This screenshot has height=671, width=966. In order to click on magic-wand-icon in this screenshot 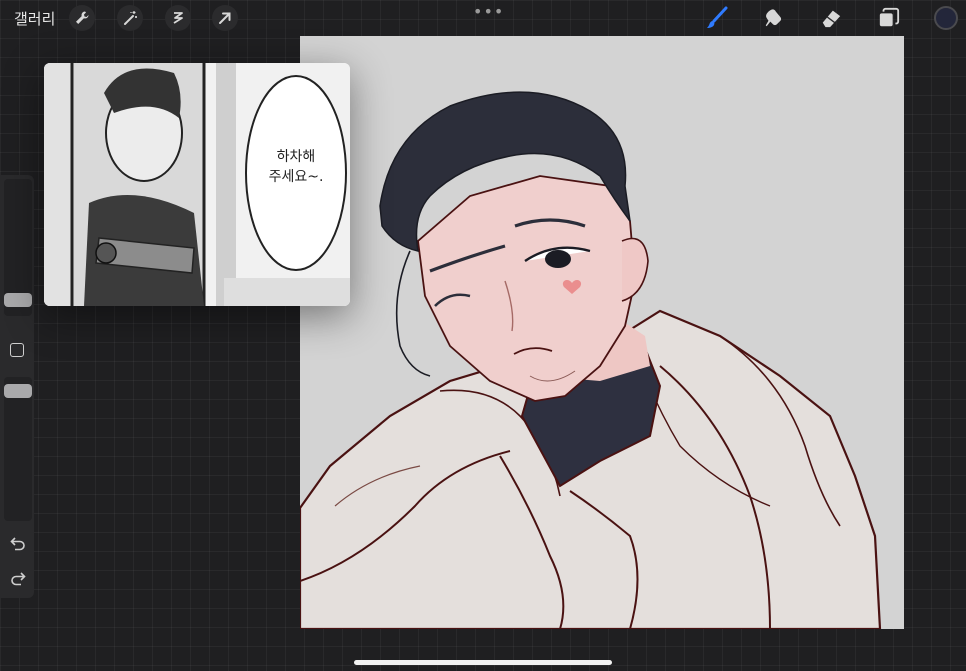, I will do `click(130, 18)`.